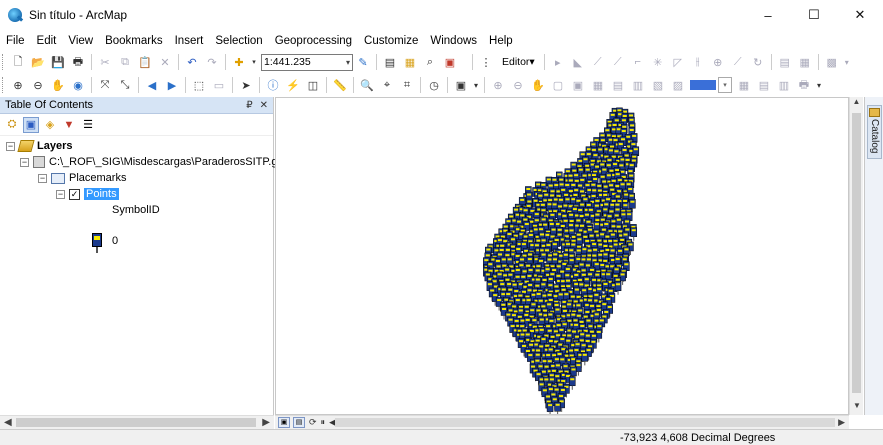 The height and width of the screenshot is (445, 883). Describe the element at coordinates (585, 422) in the screenshot. I see `map-horizontal-scrollbar` at that location.